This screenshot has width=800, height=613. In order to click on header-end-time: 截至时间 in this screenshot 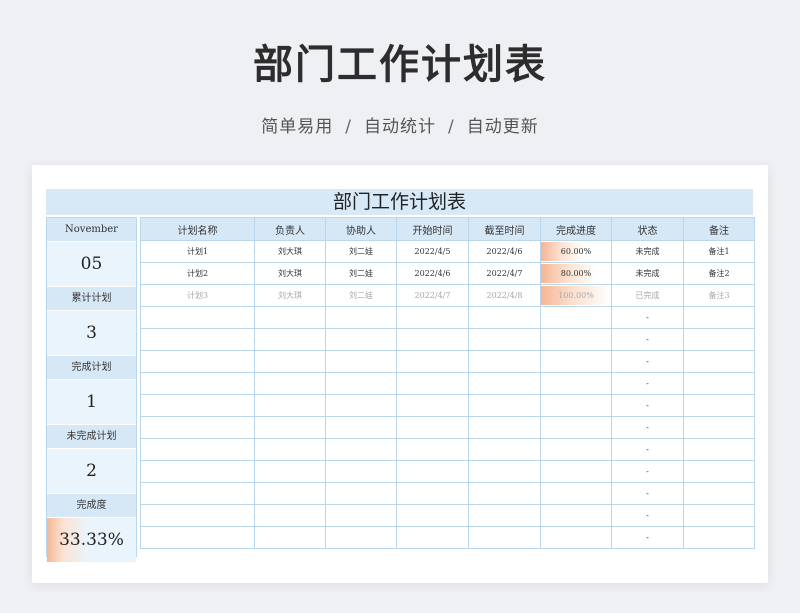, I will do `click(504, 229)`.